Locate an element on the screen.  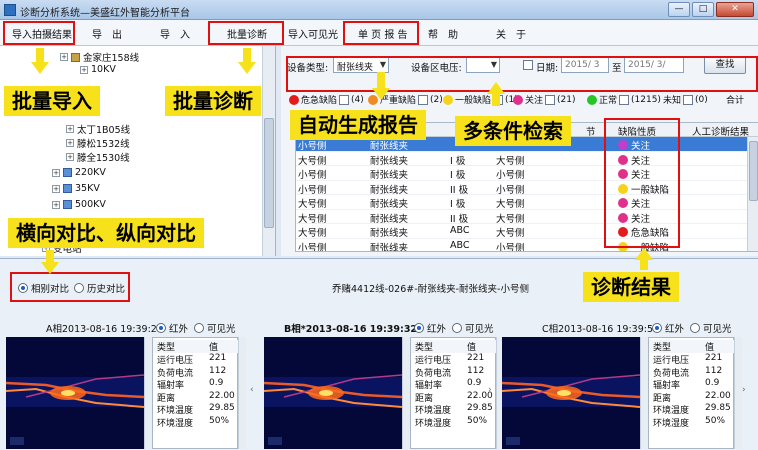
table-scrollbar is located at coordinates (752, 194).